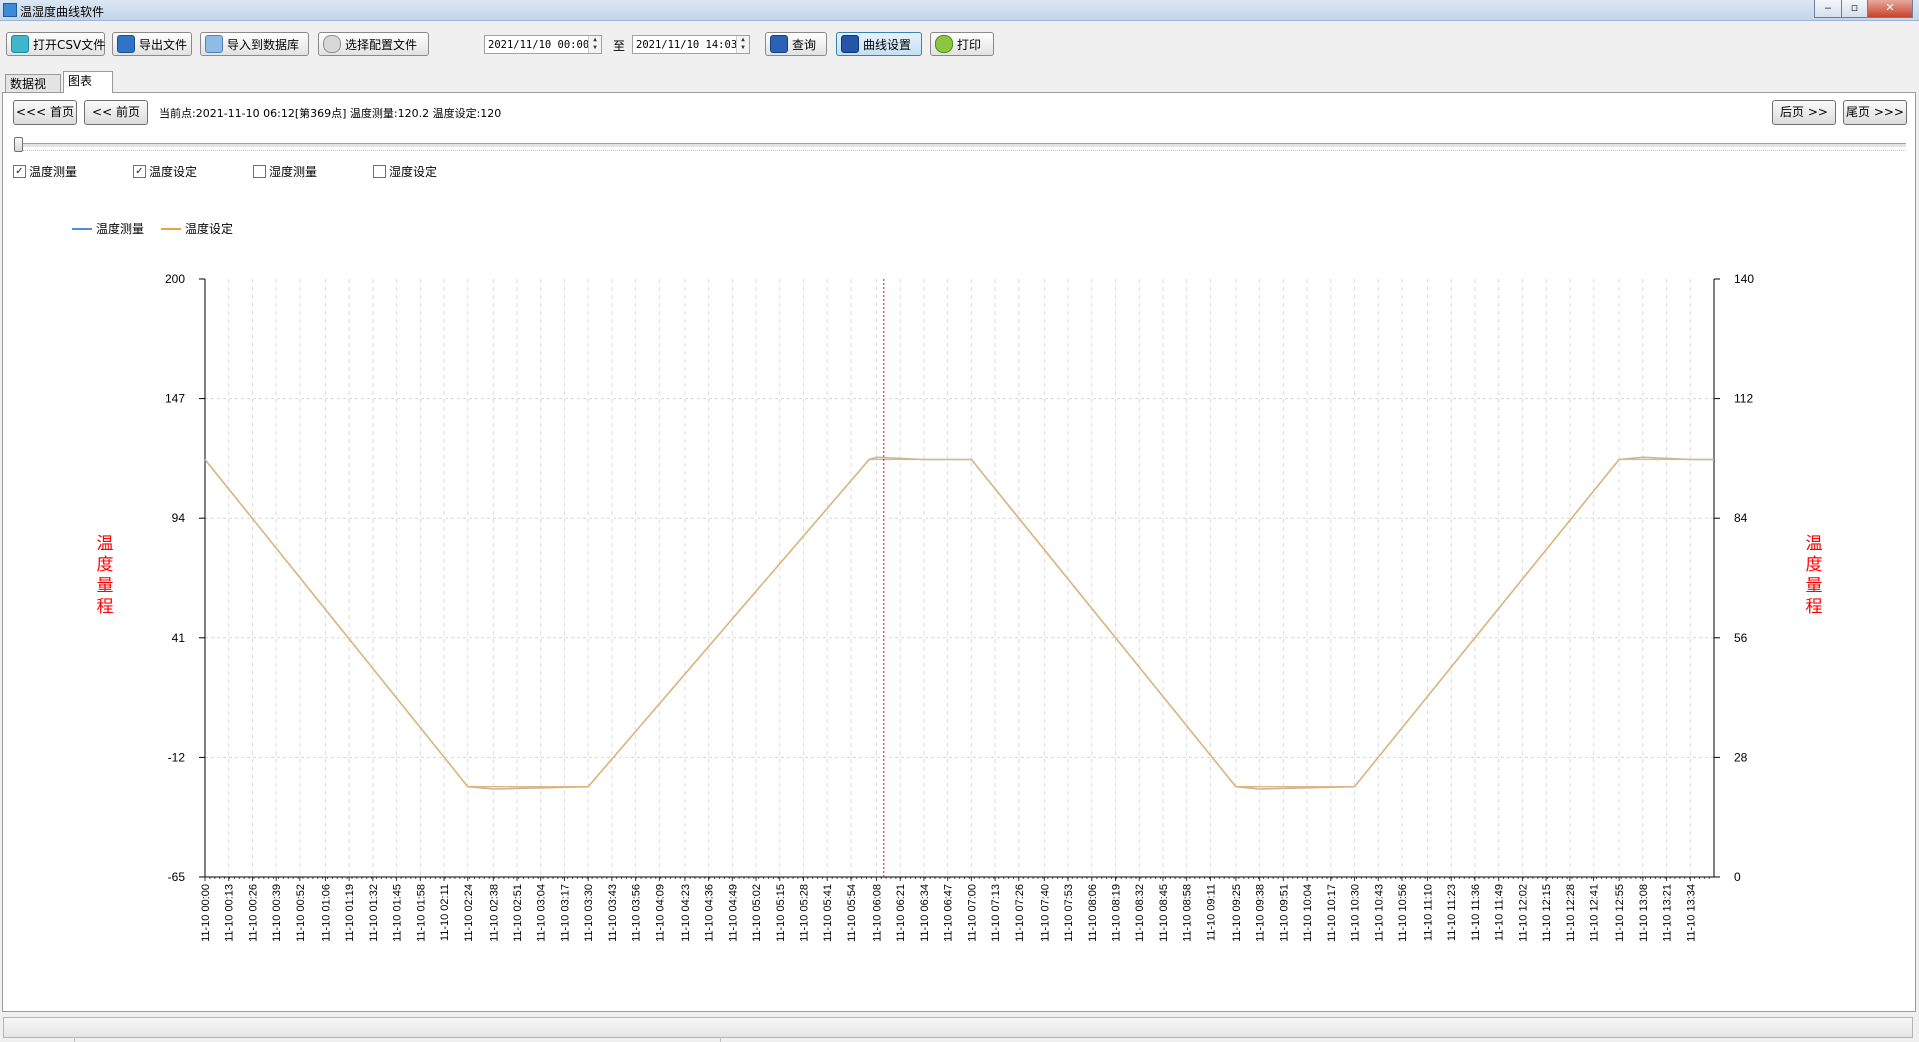 Image resolution: width=1919 pixels, height=1042 pixels. I want to click on x-tick-label: 11-10 09:25, so click(1237, 913).